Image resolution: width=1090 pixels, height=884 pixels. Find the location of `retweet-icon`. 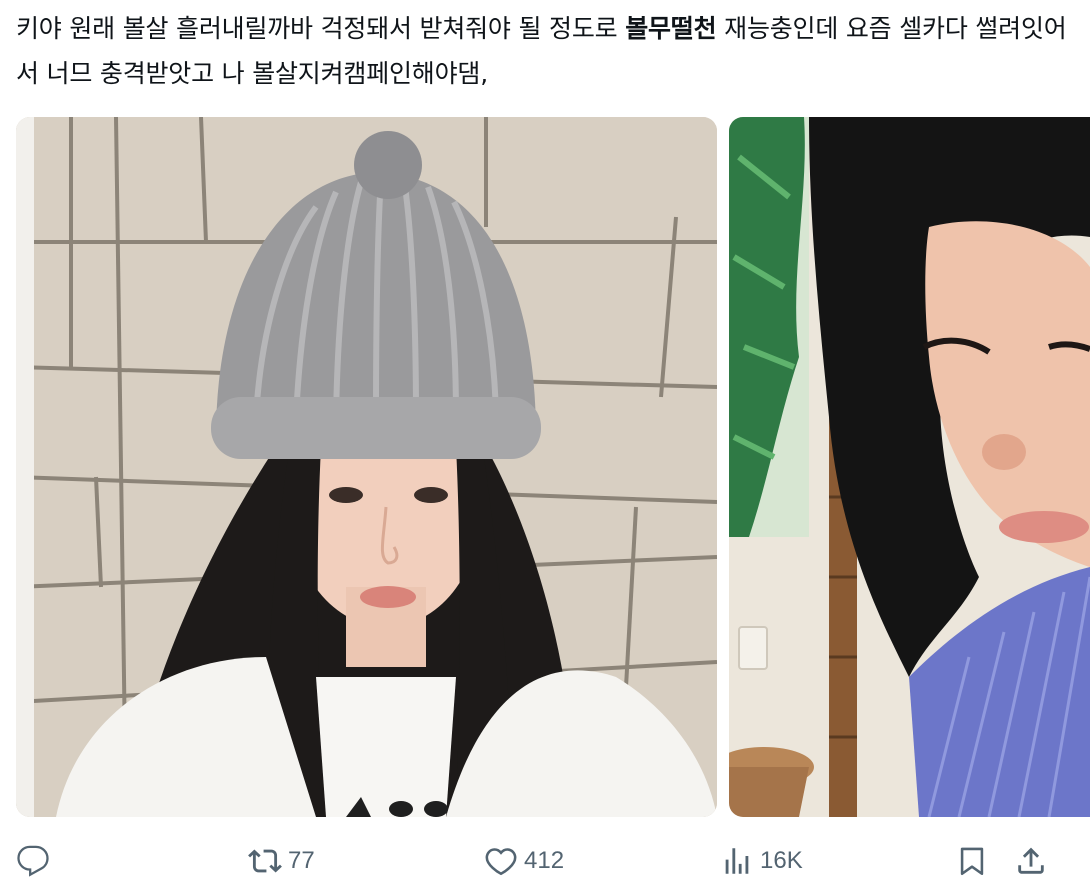

retweet-icon is located at coordinates (265, 861).